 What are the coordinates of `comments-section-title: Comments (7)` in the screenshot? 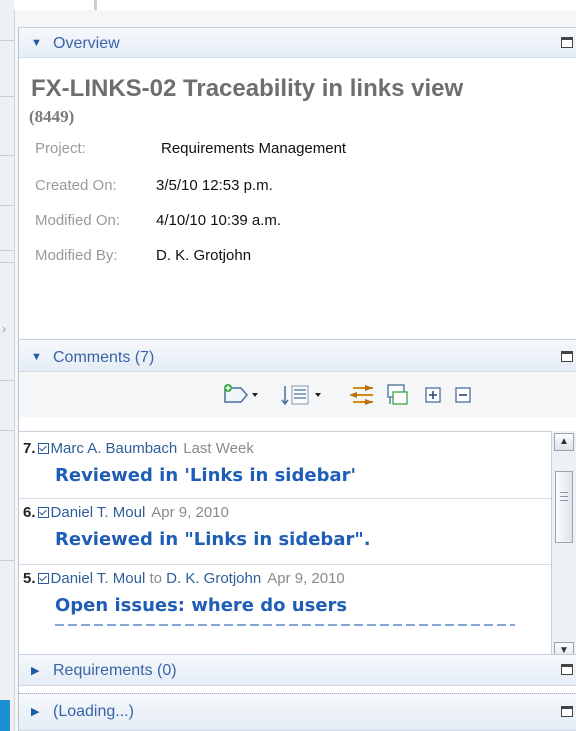 It's located at (104, 357).